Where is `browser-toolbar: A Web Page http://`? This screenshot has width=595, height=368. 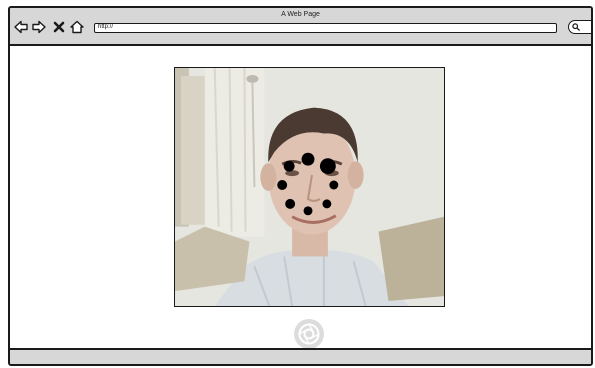 browser-toolbar: A Web Page http:// is located at coordinates (300, 27).